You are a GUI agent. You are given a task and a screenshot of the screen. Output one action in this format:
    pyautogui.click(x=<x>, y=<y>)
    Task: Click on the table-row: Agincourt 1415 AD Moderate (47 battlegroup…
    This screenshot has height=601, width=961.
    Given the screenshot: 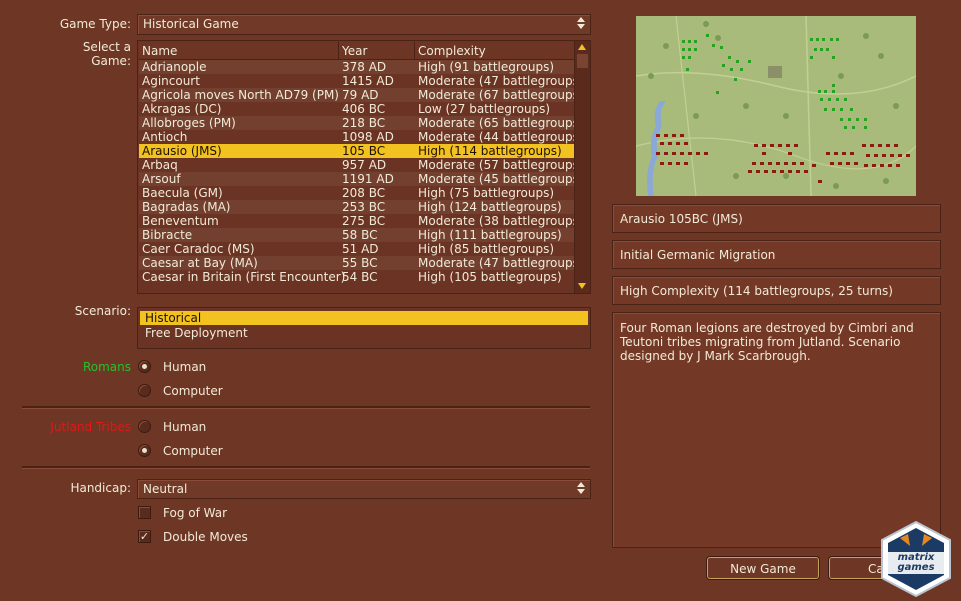 What is the action you would take?
    pyautogui.click(x=361, y=81)
    